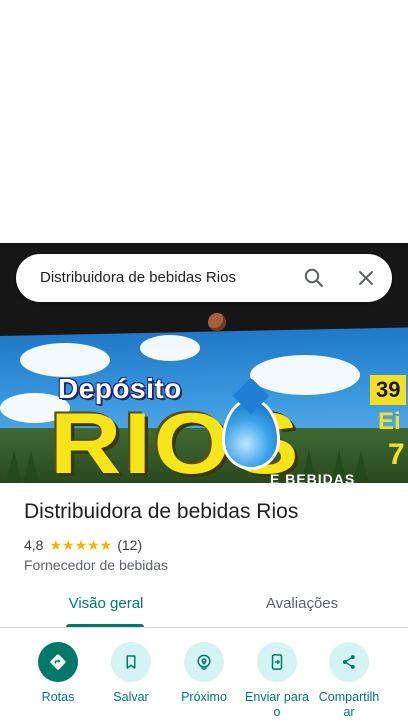 This screenshot has height=726, width=408. I want to click on send-to-phone-button: Enviar para o, so click(277, 681).